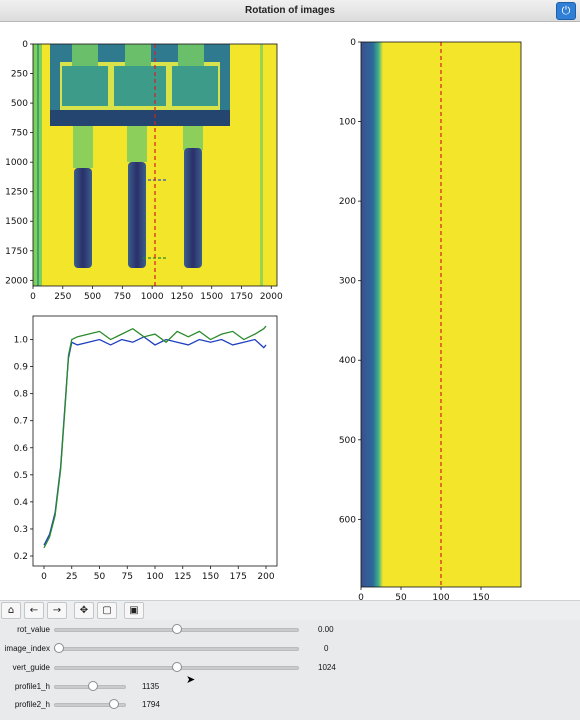 The width and height of the screenshot is (580, 720). I want to click on tick-label: 600, so click(347, 520).